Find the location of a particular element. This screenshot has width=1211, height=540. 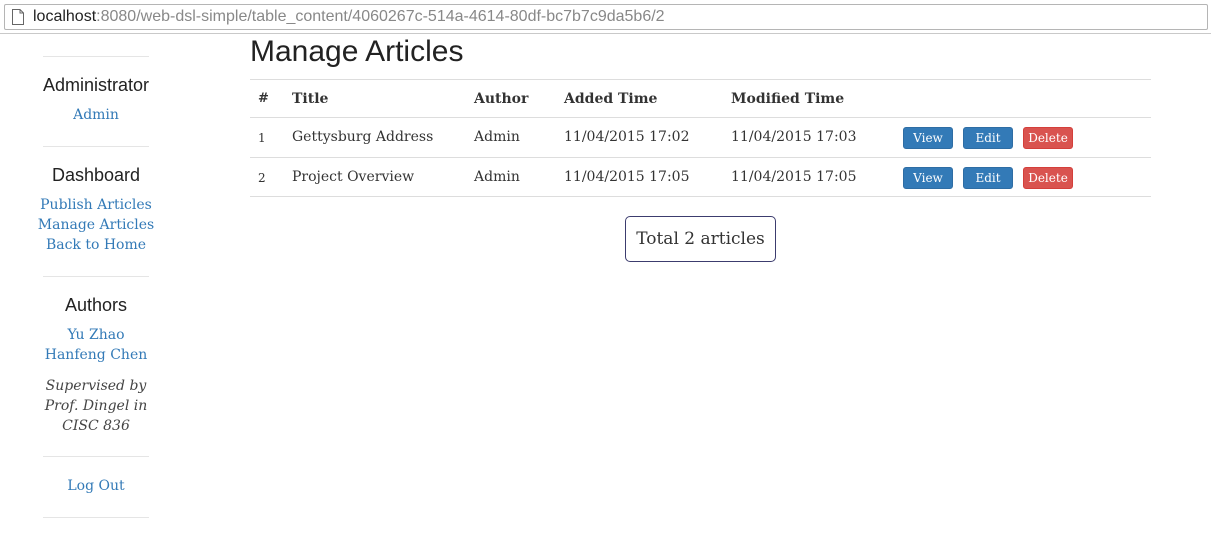

column-header-author: Author is located at coordinates (501, 99).